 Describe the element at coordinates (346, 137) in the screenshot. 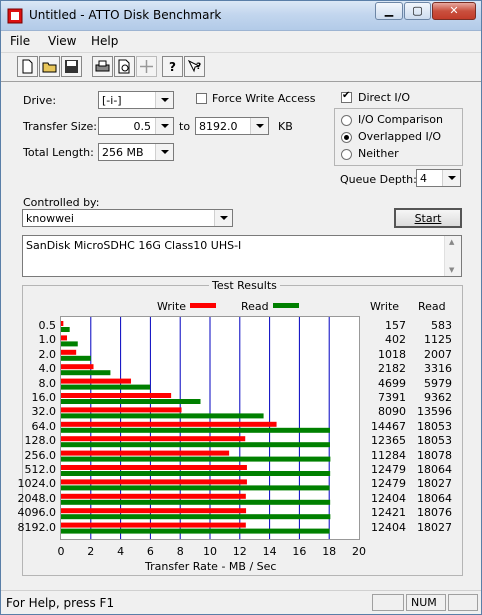

I see `overlapped-io-radio` at that location.